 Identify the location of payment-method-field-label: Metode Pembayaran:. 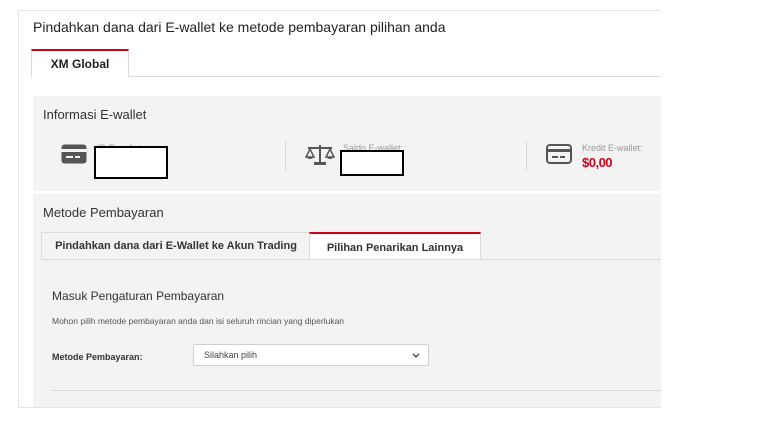
(97, 357).